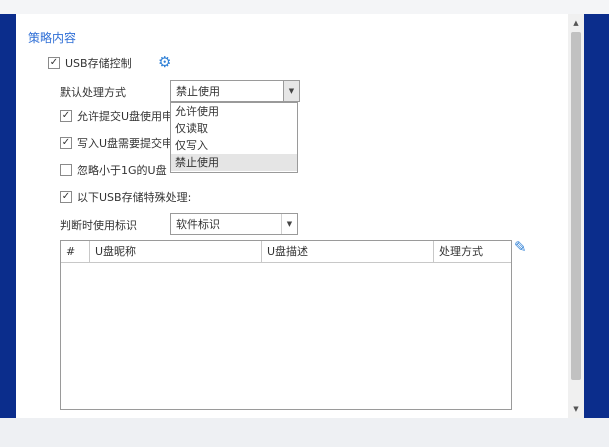  I want to click on column-header-description: U盘描述, so click(348, 252).